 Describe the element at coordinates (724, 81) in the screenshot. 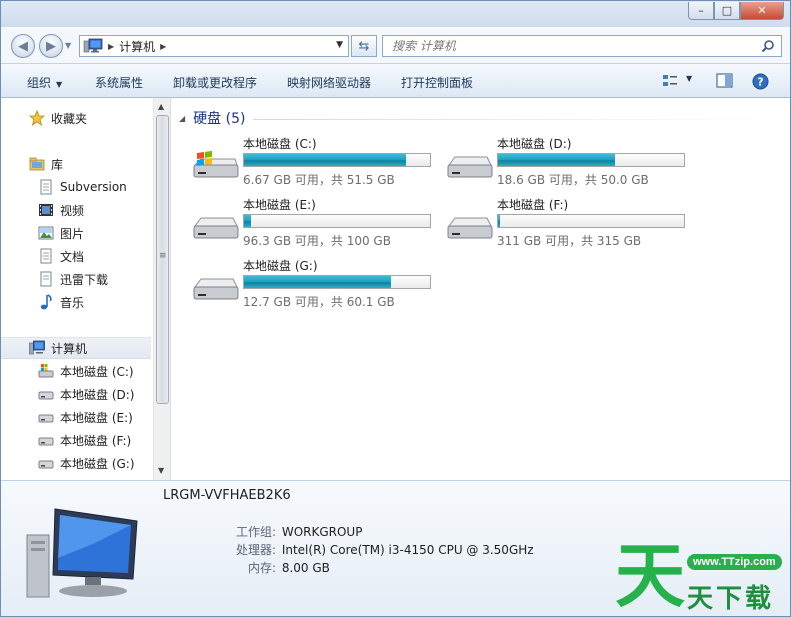

I see `preview-pane-icon` at that location.